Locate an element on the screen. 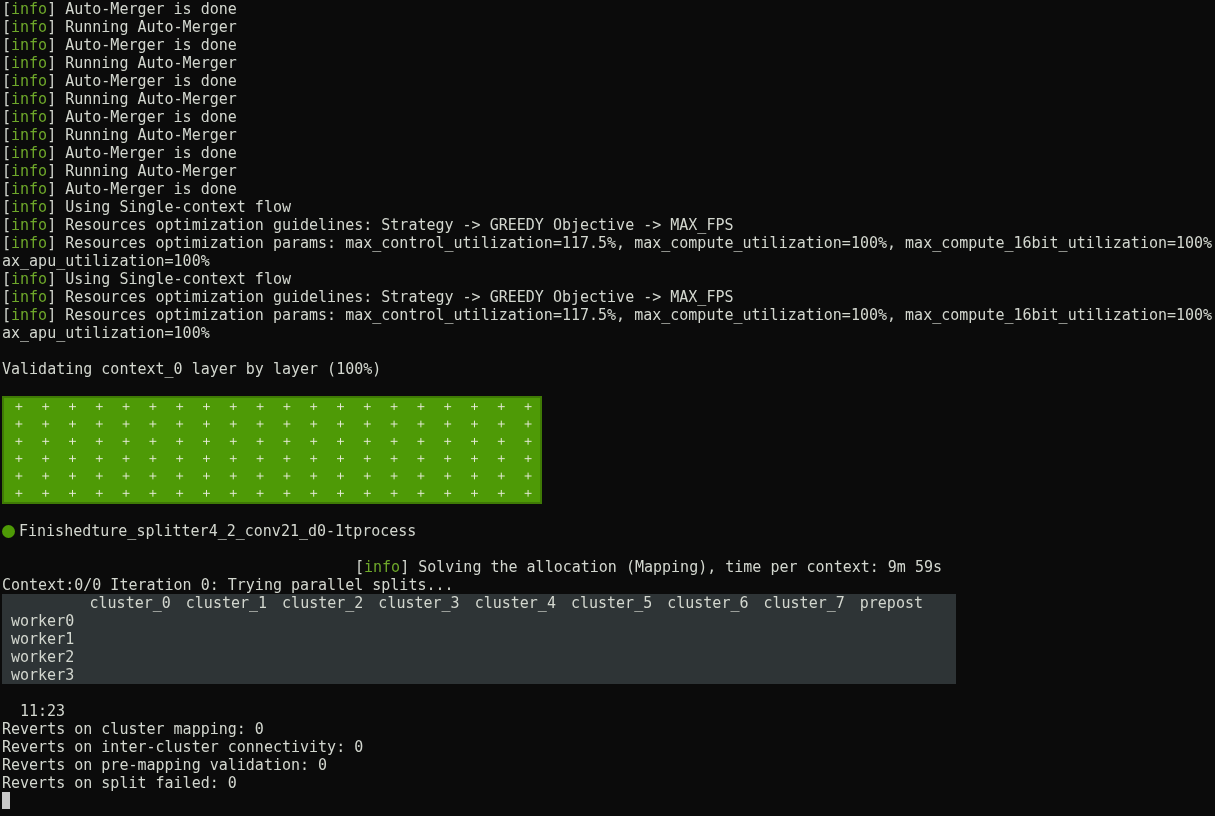  row-label: worker1 is located at coordinates (42, 639).